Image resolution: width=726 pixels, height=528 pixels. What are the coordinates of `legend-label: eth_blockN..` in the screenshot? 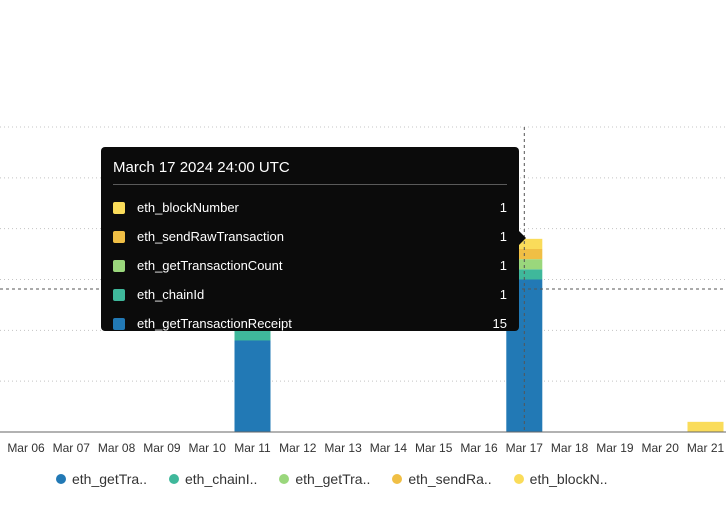 It's located at (568, 479).